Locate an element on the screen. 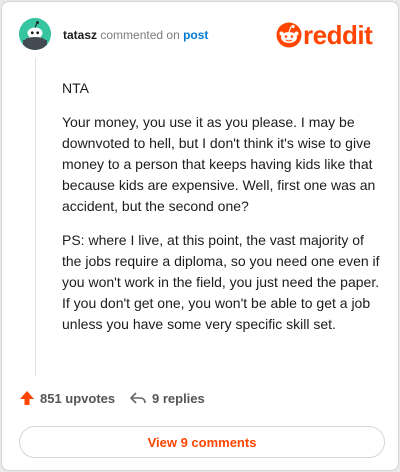  comment-header: tatasz commented on post reddit is located at coordinates (200, 36).